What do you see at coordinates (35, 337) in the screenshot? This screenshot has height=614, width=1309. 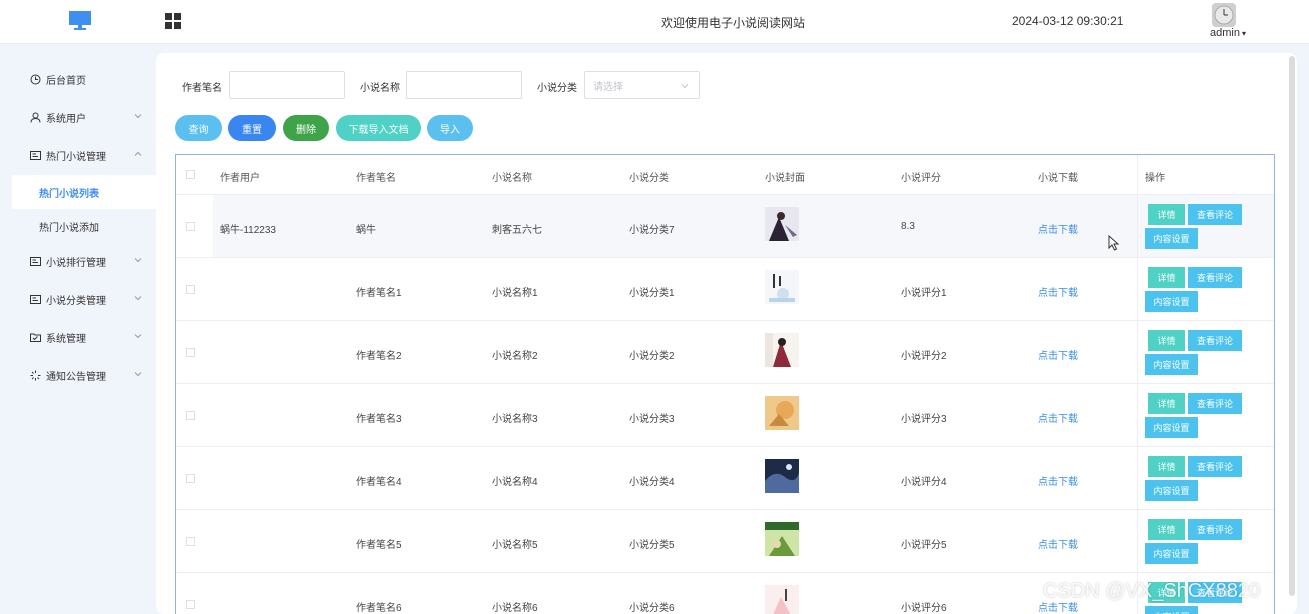 I see `folder-icon` at bounding box center [35, 337].